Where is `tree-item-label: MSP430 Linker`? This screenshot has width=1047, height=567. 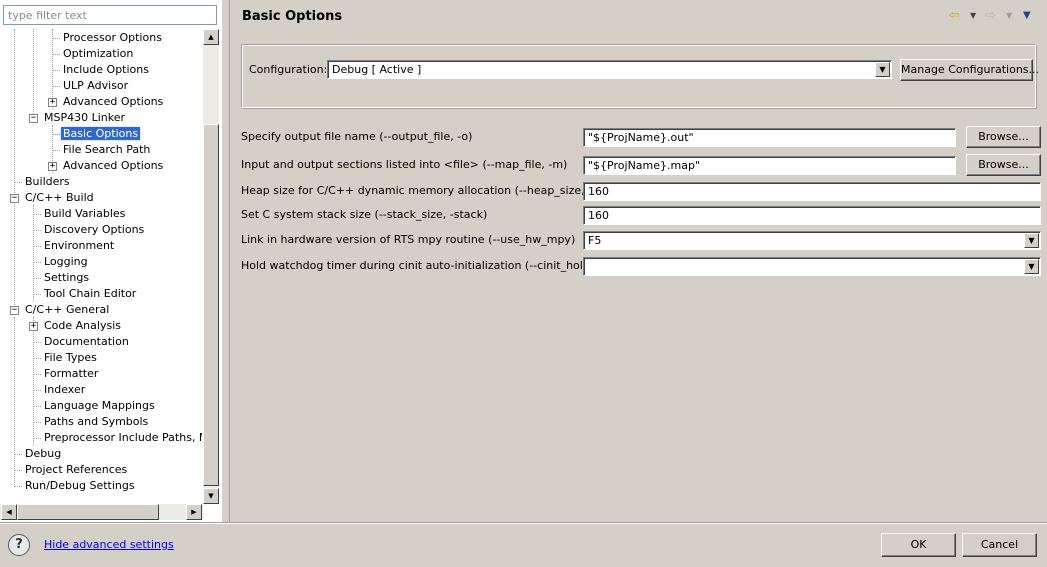 tree-item-label: MSP430 Linker is located at coordinates (85, 117).